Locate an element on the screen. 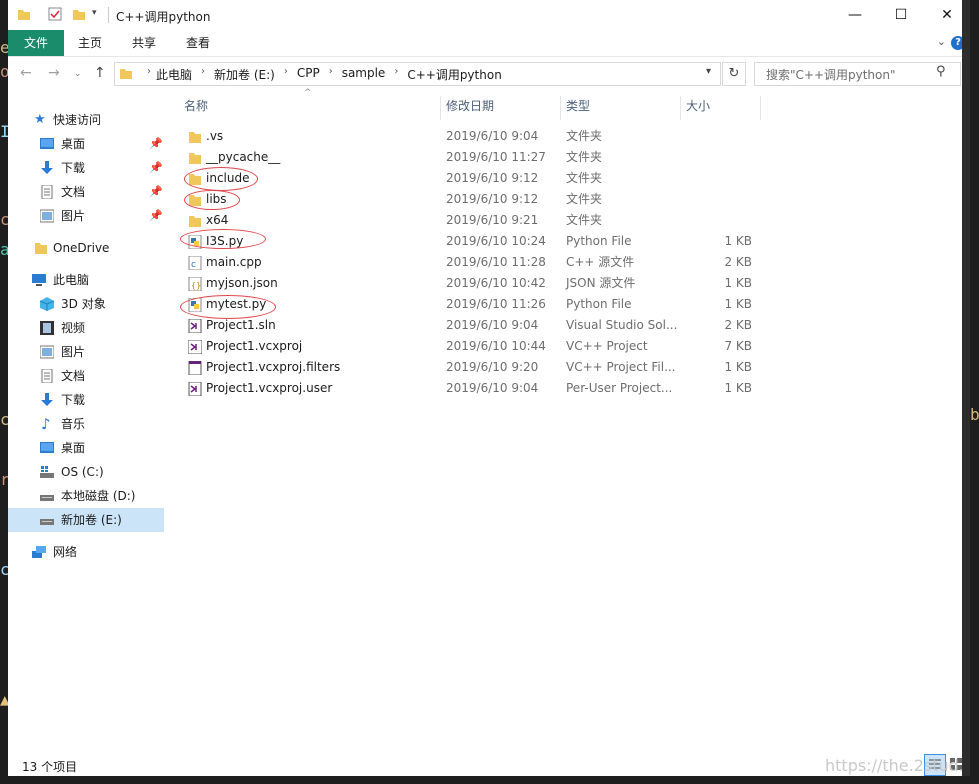 This screenshot has width=979, height=784. background-scrollbar is located at coordinates (966, 388).